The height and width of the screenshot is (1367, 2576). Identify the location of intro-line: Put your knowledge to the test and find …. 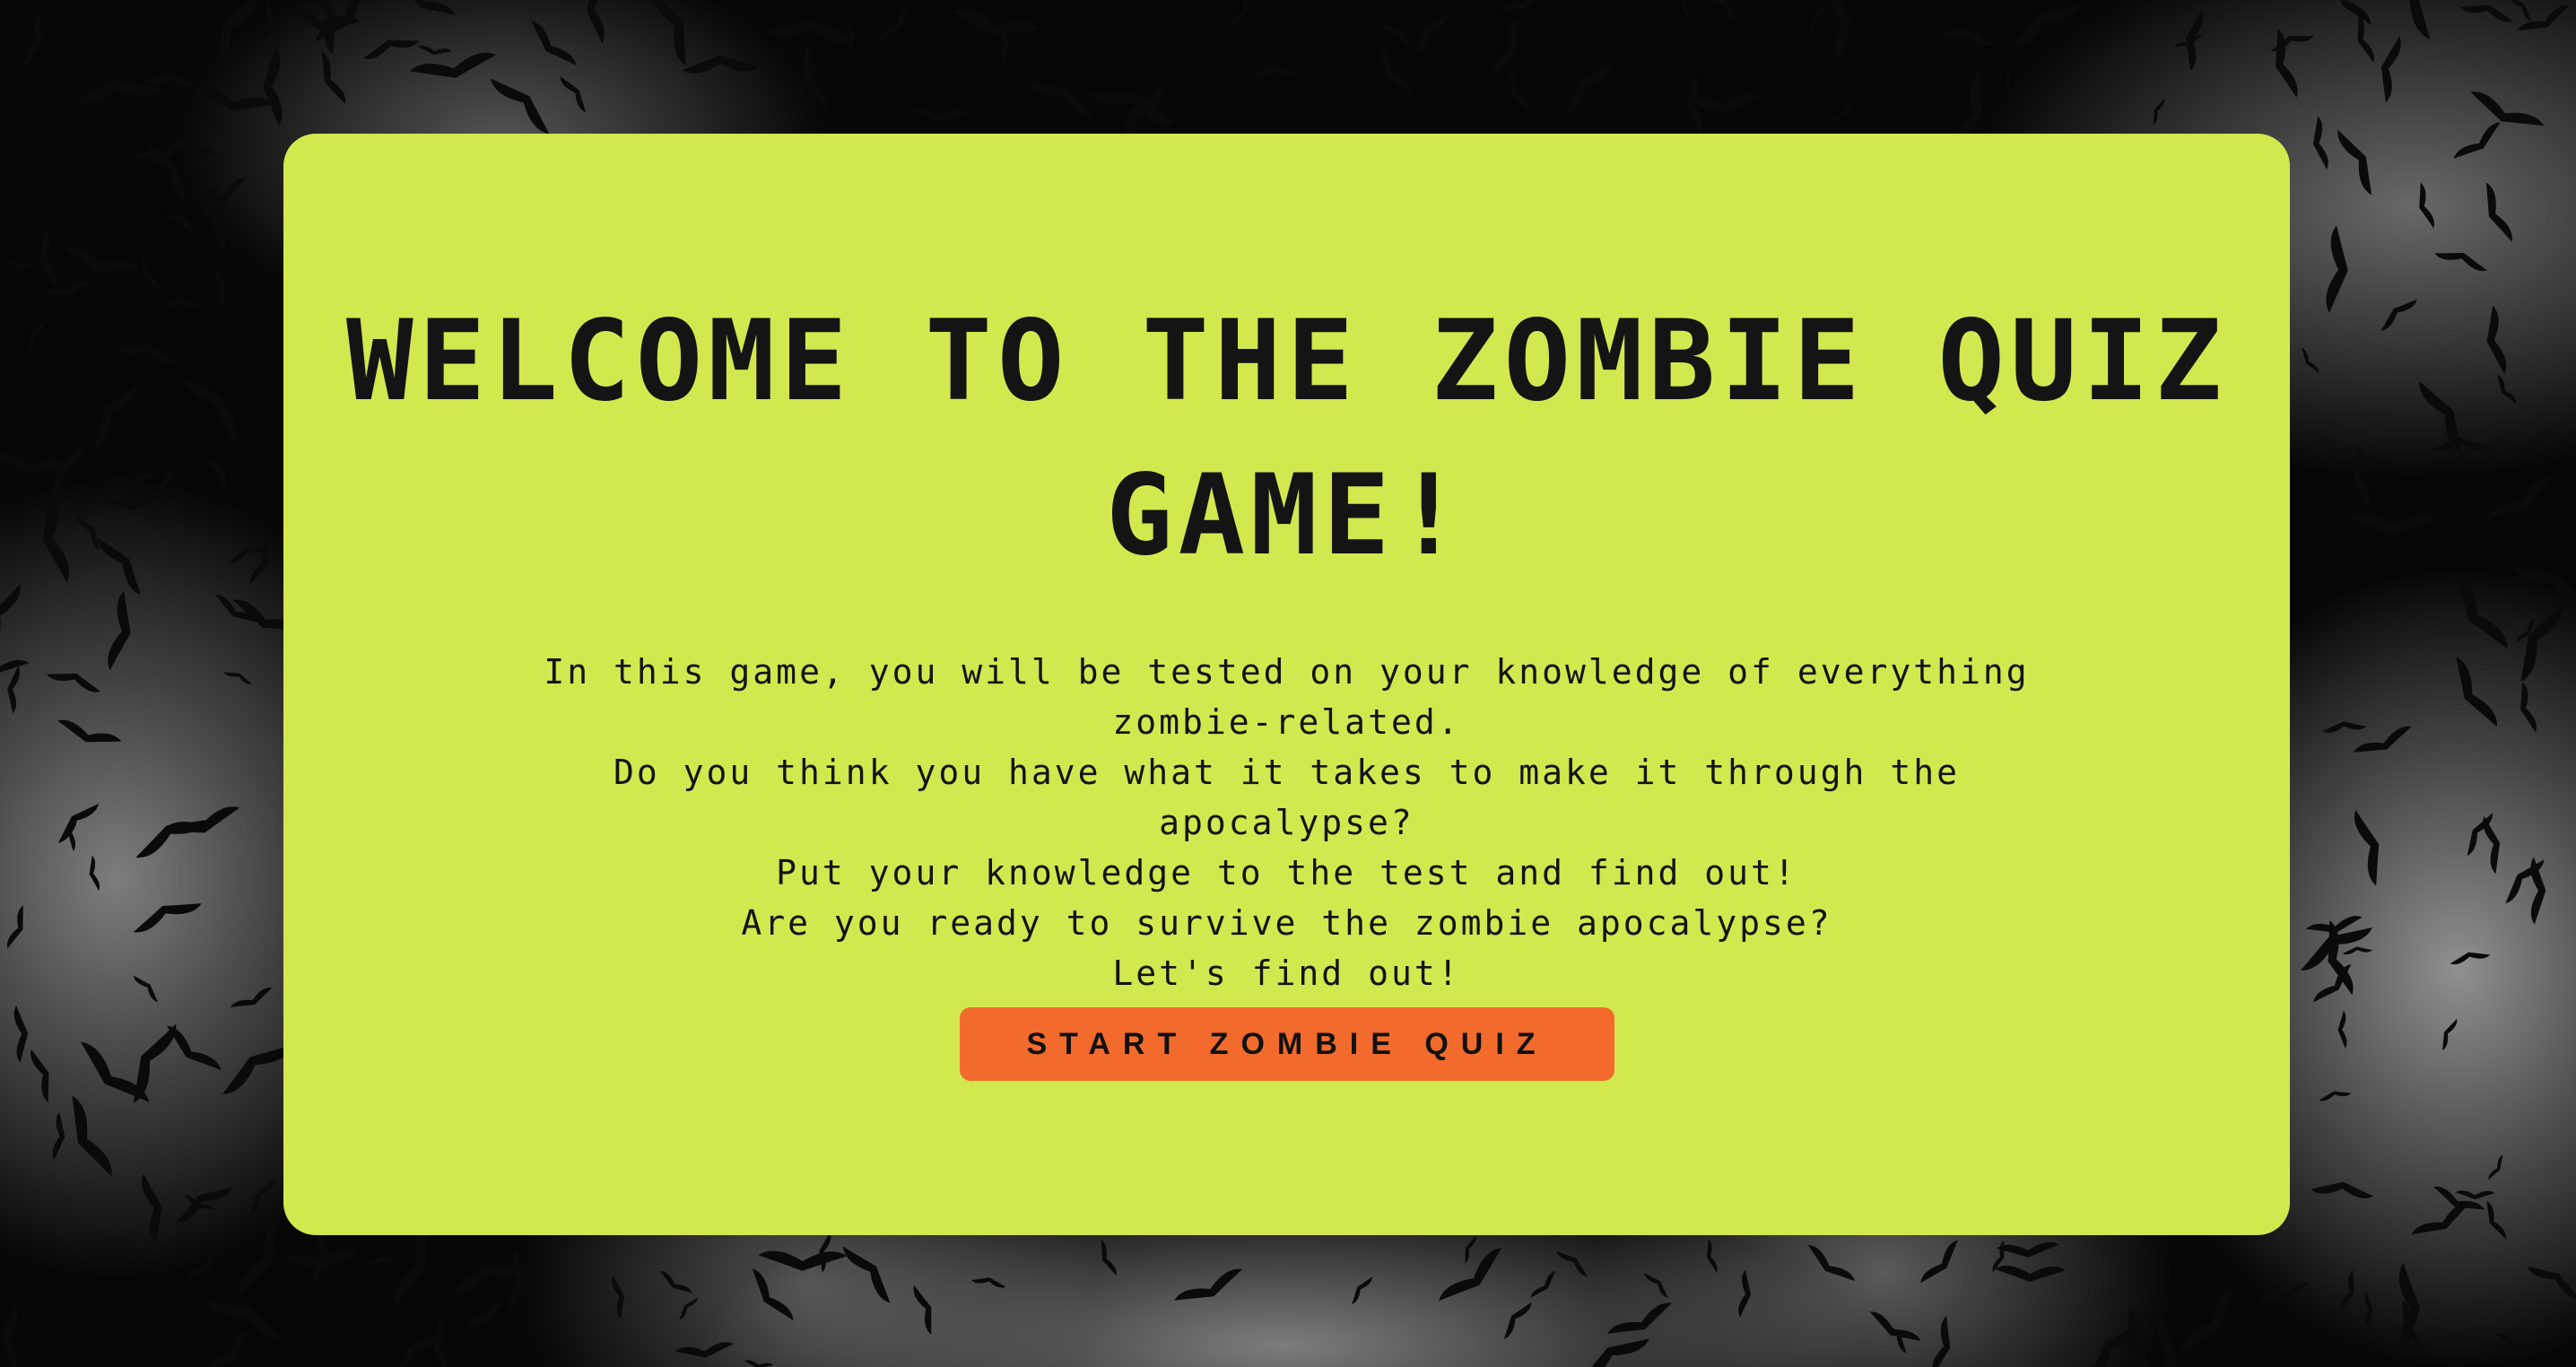
(1286, 872).